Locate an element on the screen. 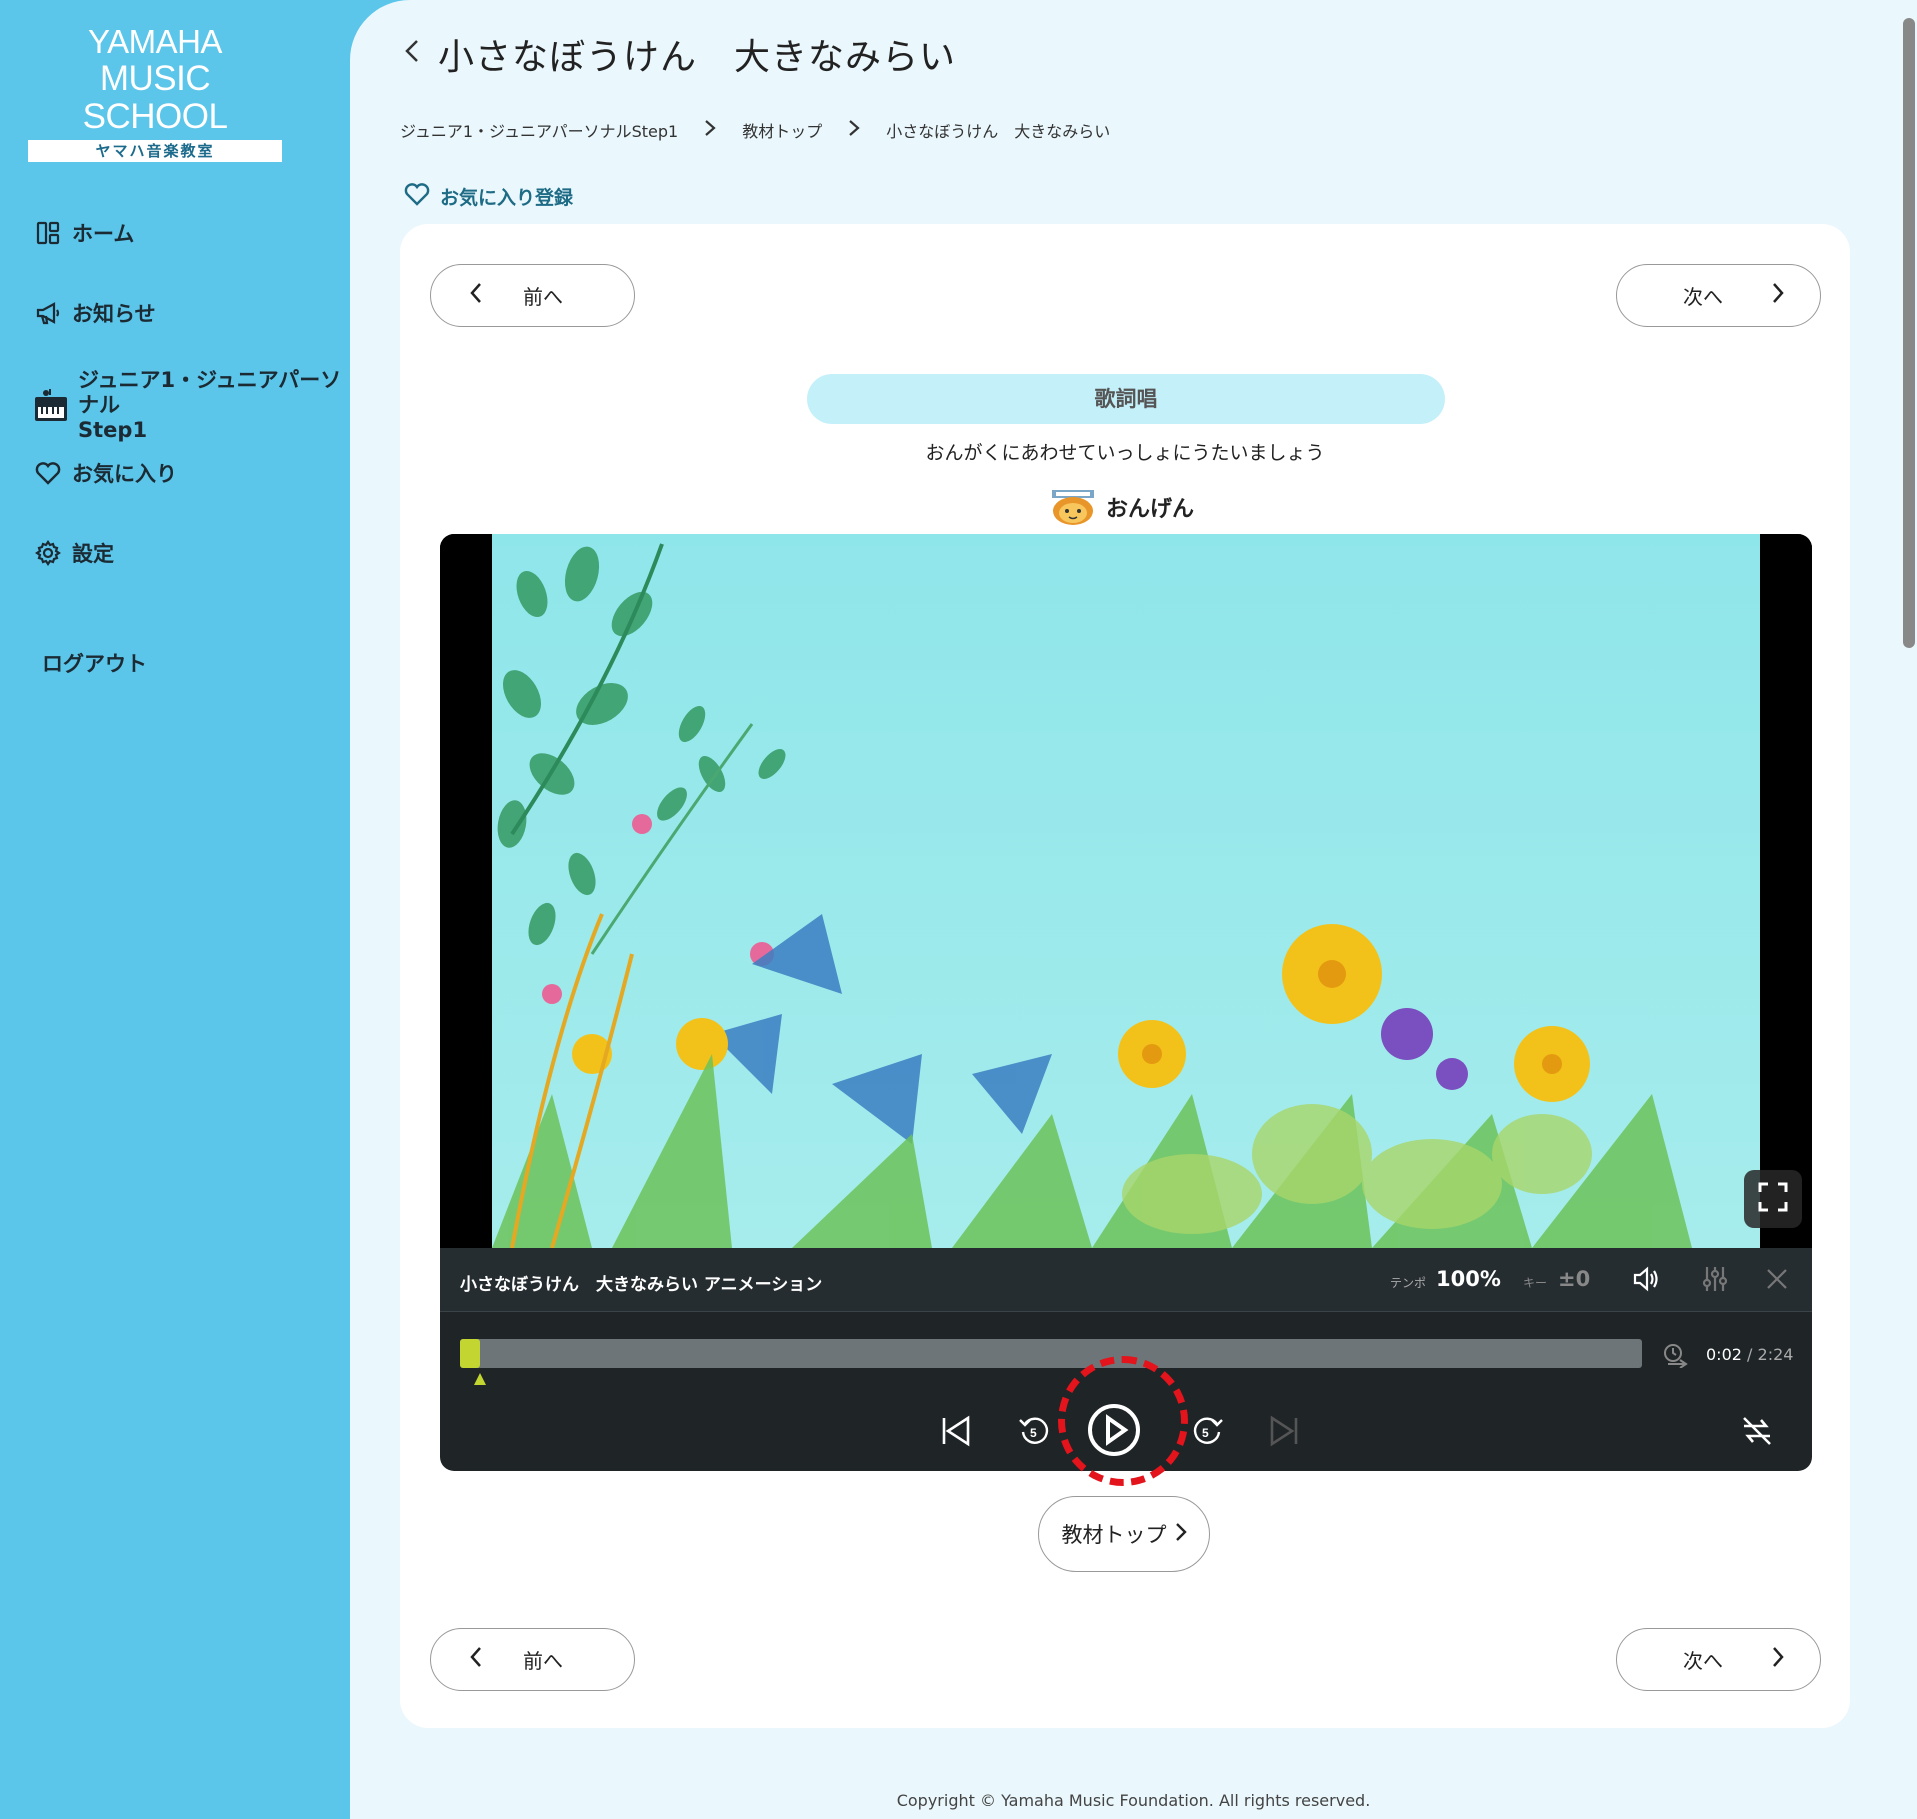 Image resolution: width=1917 pixels, height=1819 pixels. current-time: 0:02 is located at coordinates (1724, 1354).